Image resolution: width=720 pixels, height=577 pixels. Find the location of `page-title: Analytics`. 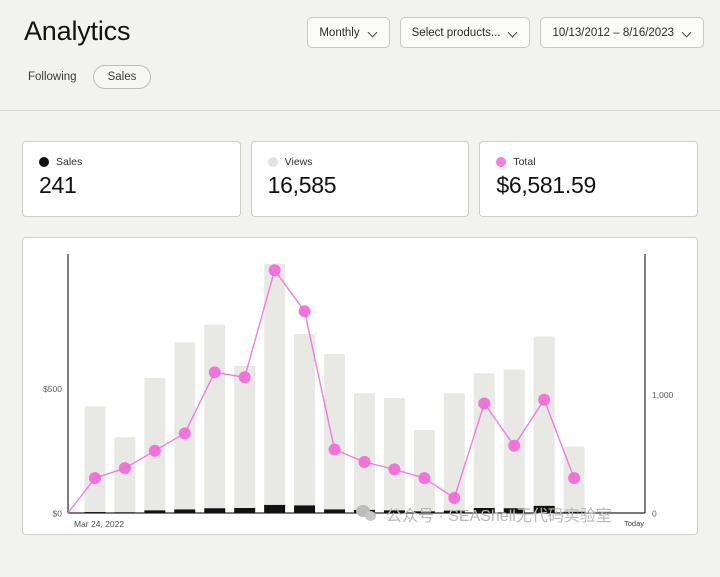

page-title: Analytics is located at coordinates (77, 31).